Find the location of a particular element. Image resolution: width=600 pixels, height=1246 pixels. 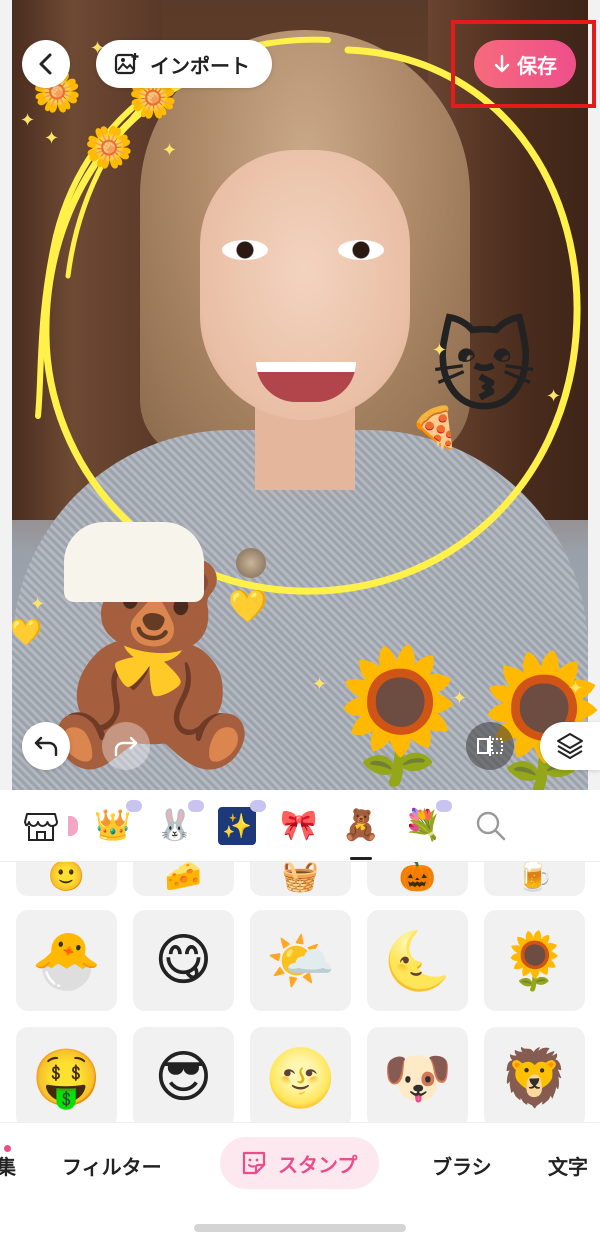

image-add-icon is located at coordinates (126, 64).